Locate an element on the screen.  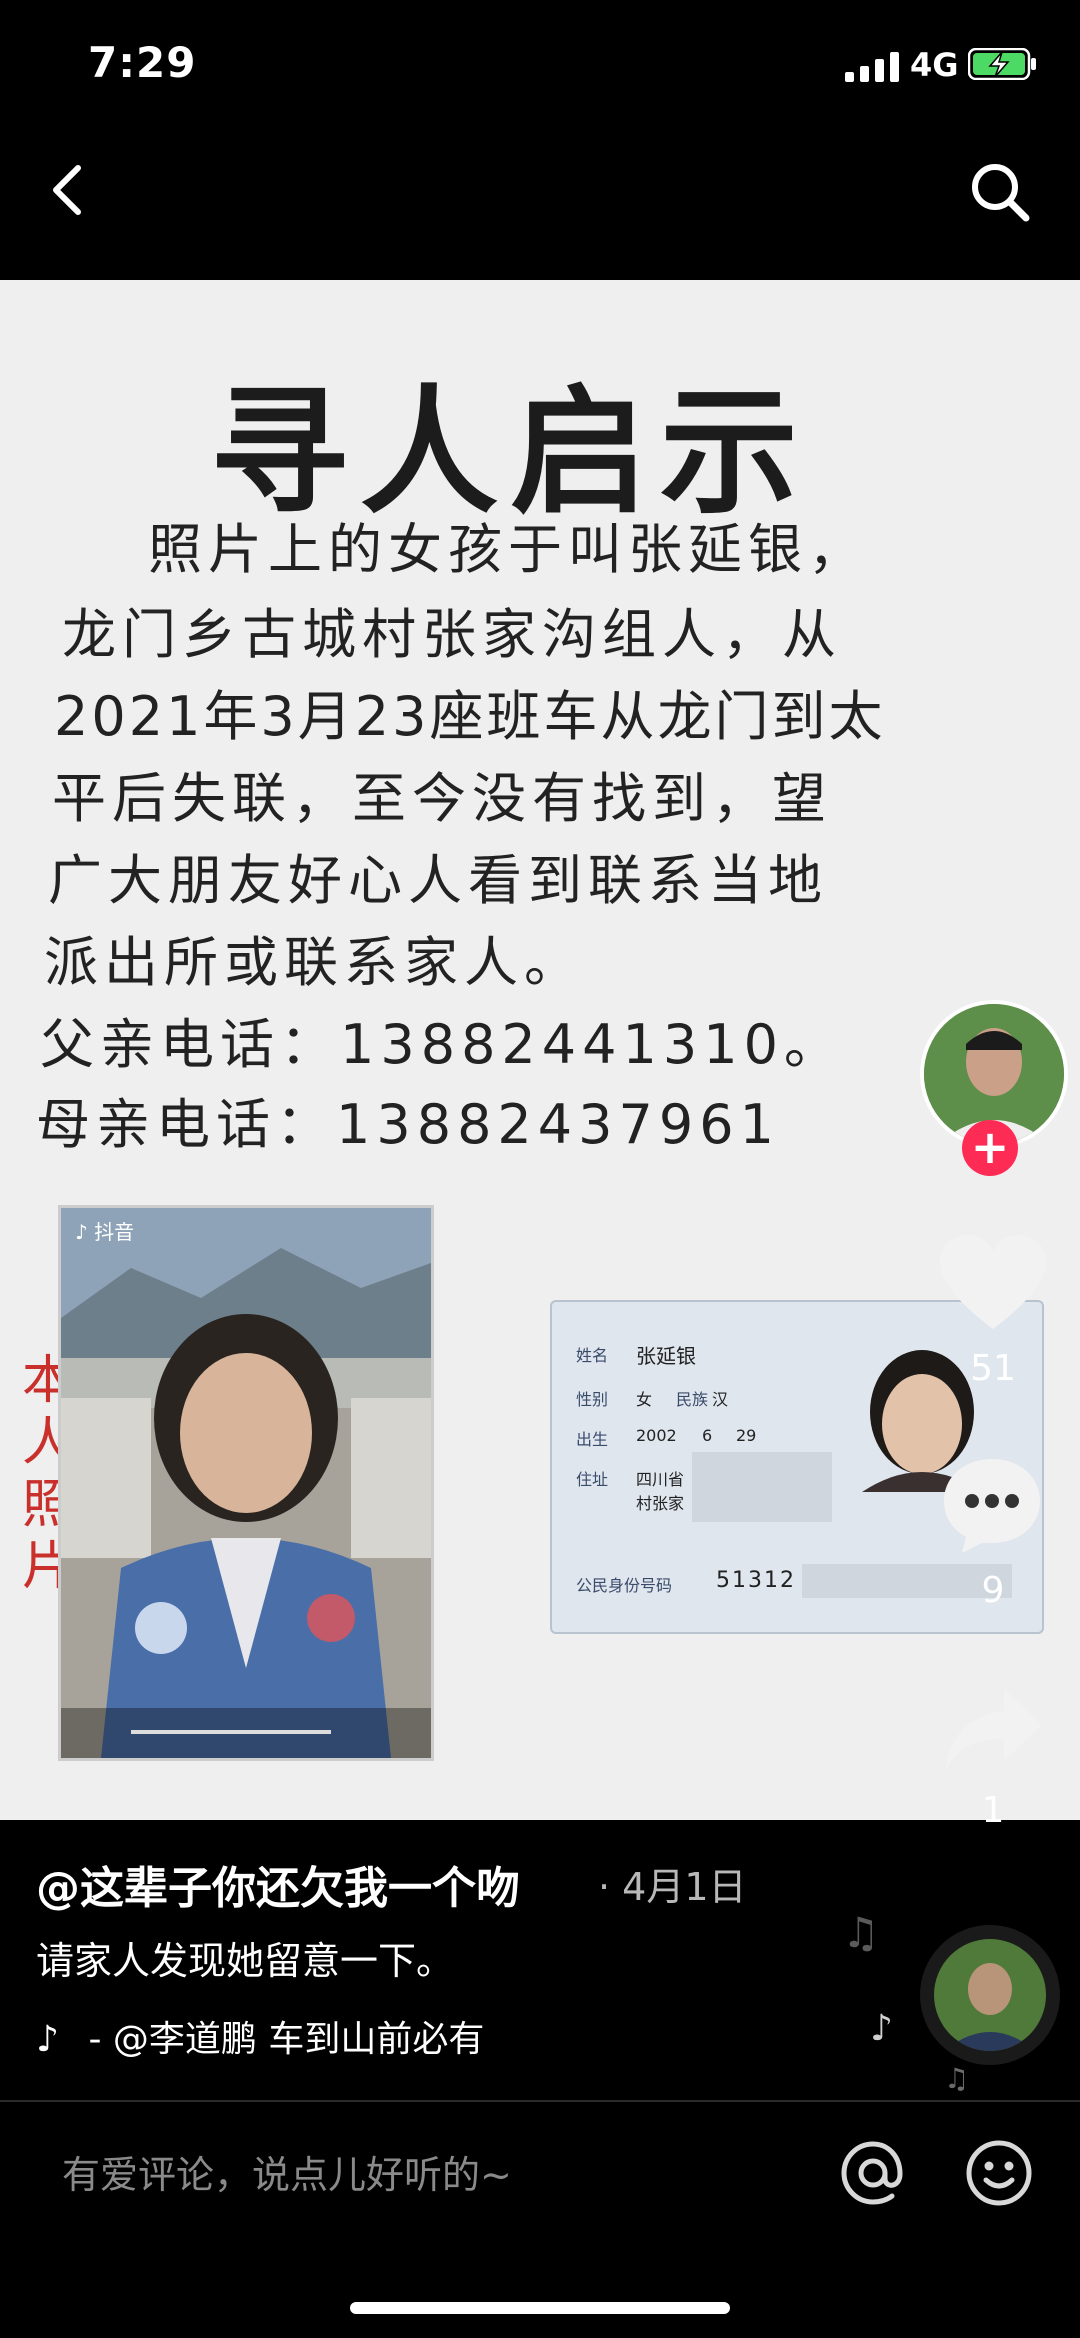
id-ethnicity: 汉 is located at coordinates (720, 1399).